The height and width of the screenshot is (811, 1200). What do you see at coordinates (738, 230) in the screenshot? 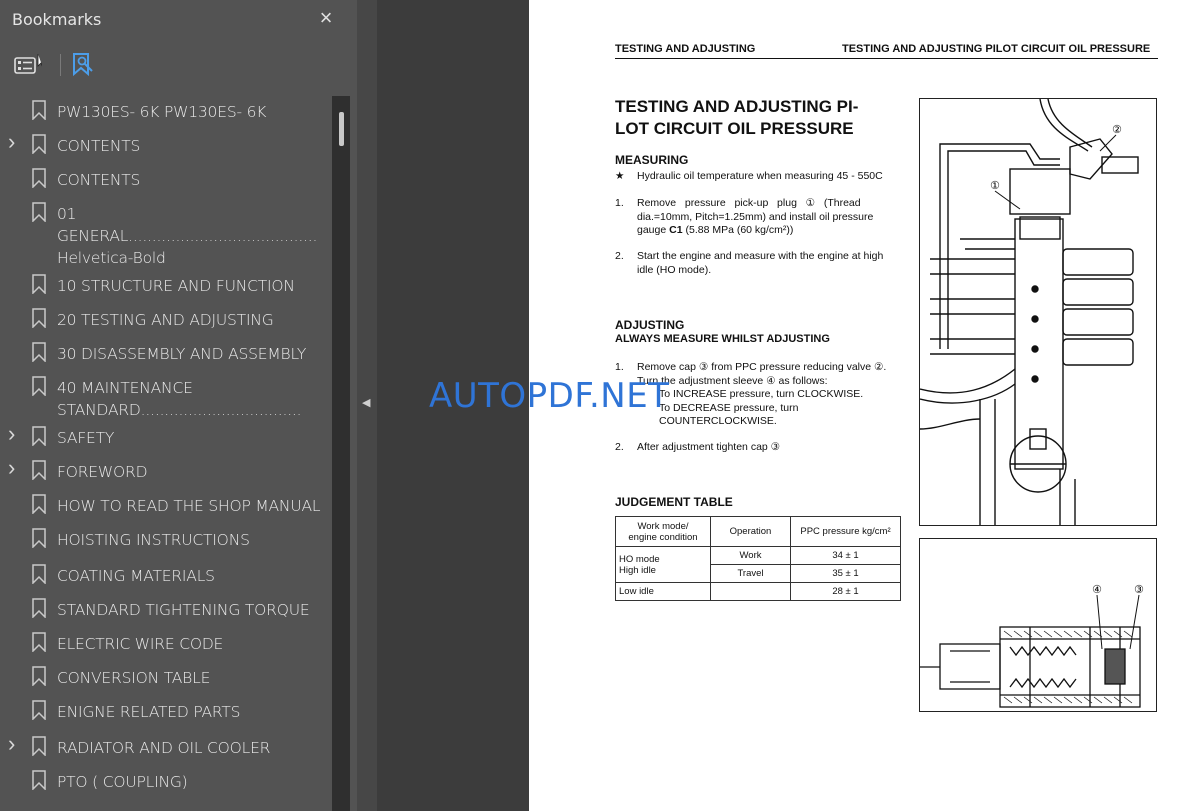
I see `measuring-step1-line3-c: (5.88 MPa (60 kg/cm²))` at bounding box center [738, 230].